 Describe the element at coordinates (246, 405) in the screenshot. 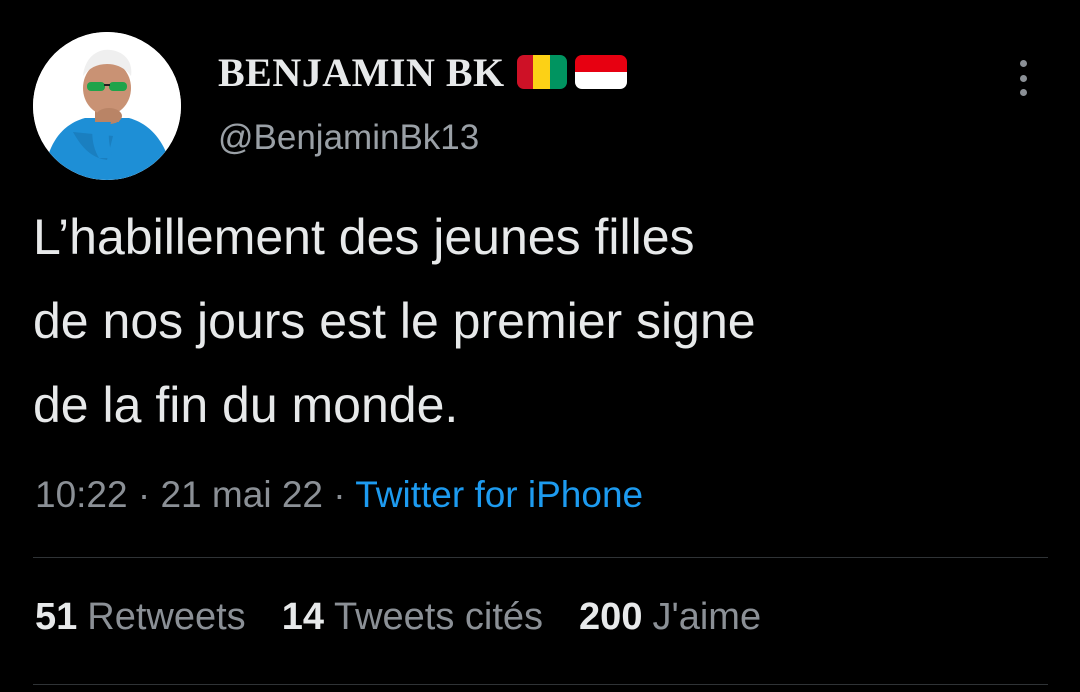

I see `tweet-text-line: de la fin du monde.` at that location.